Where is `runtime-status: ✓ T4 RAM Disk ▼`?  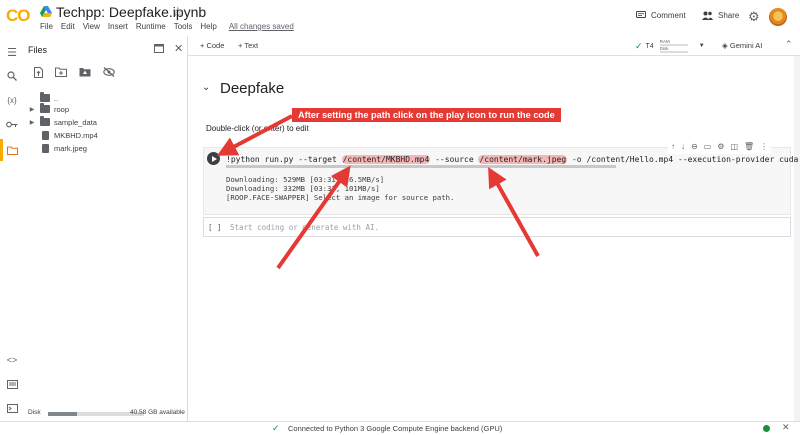 runtime-status: ✓ T4 RAM Disk ▼ is located at coordinates (670, 46).